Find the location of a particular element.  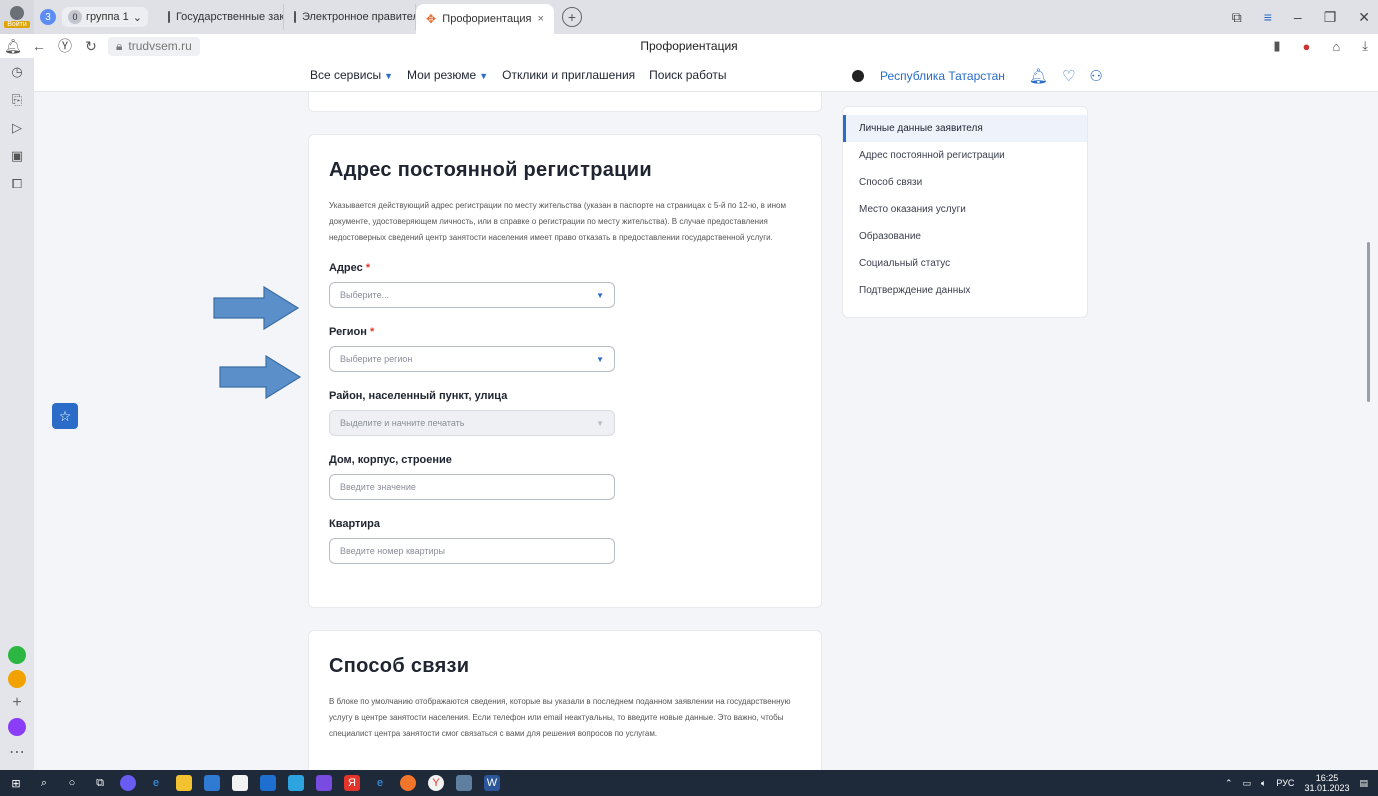

minimize-icon: – is located at coordinates (1298, 17).